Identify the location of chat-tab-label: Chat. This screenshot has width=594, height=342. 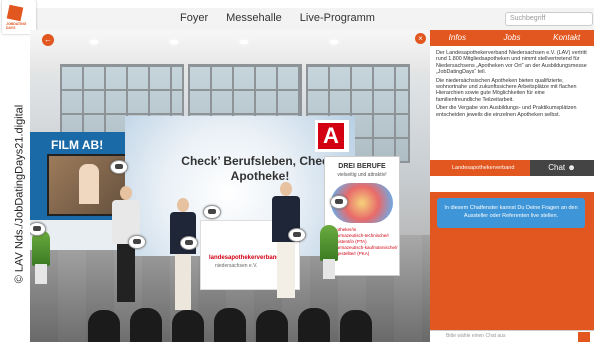
(557, 167).